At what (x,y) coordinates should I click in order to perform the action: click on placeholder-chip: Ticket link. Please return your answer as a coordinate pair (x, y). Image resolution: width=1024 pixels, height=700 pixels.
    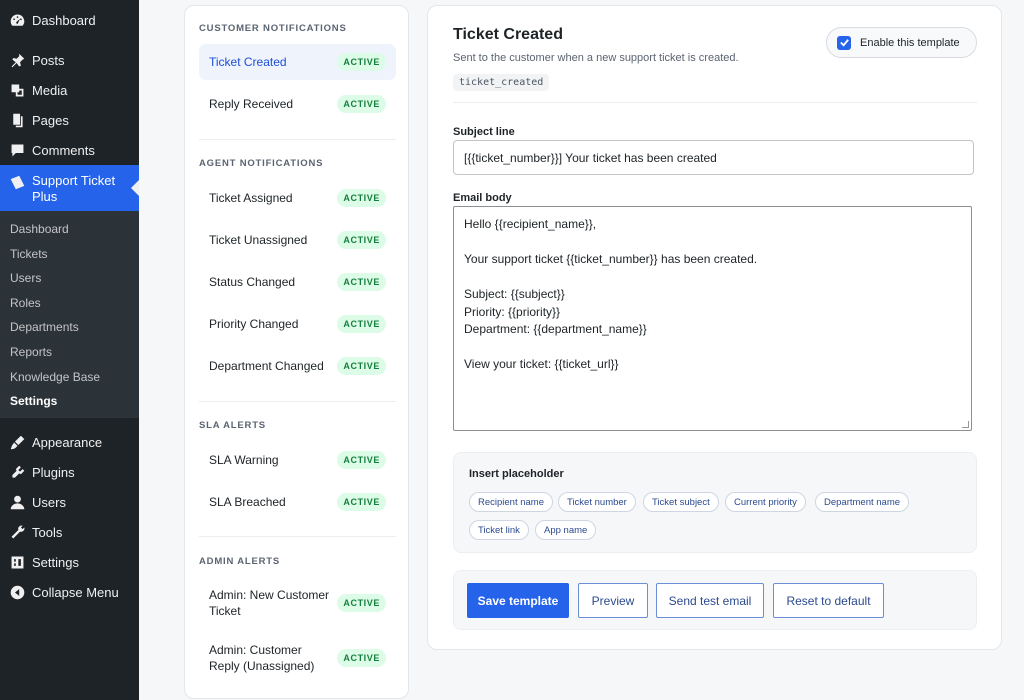
    Looking at the image, I should click on (499, 530).